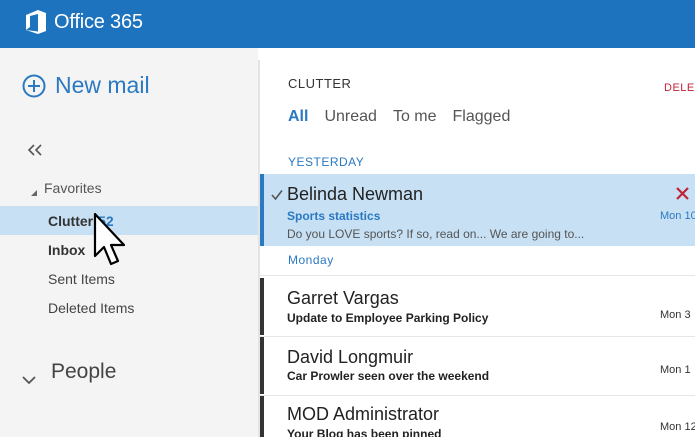  I want to click on message-date: Mon 1, so click(675, 370).